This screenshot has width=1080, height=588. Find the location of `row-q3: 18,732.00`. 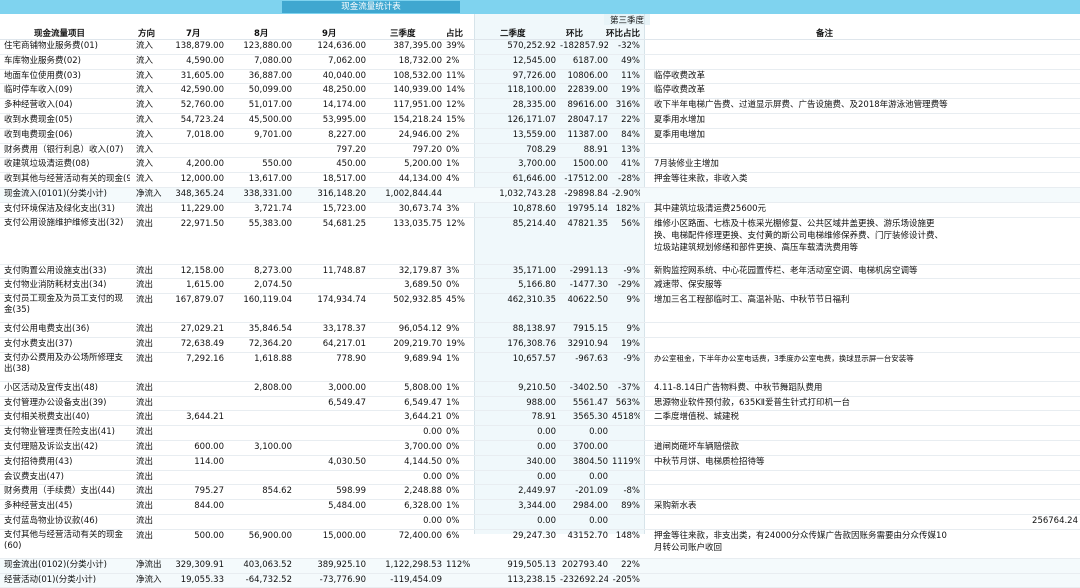

row-q3: 18,732.00 is located at coordinates (410, 62).